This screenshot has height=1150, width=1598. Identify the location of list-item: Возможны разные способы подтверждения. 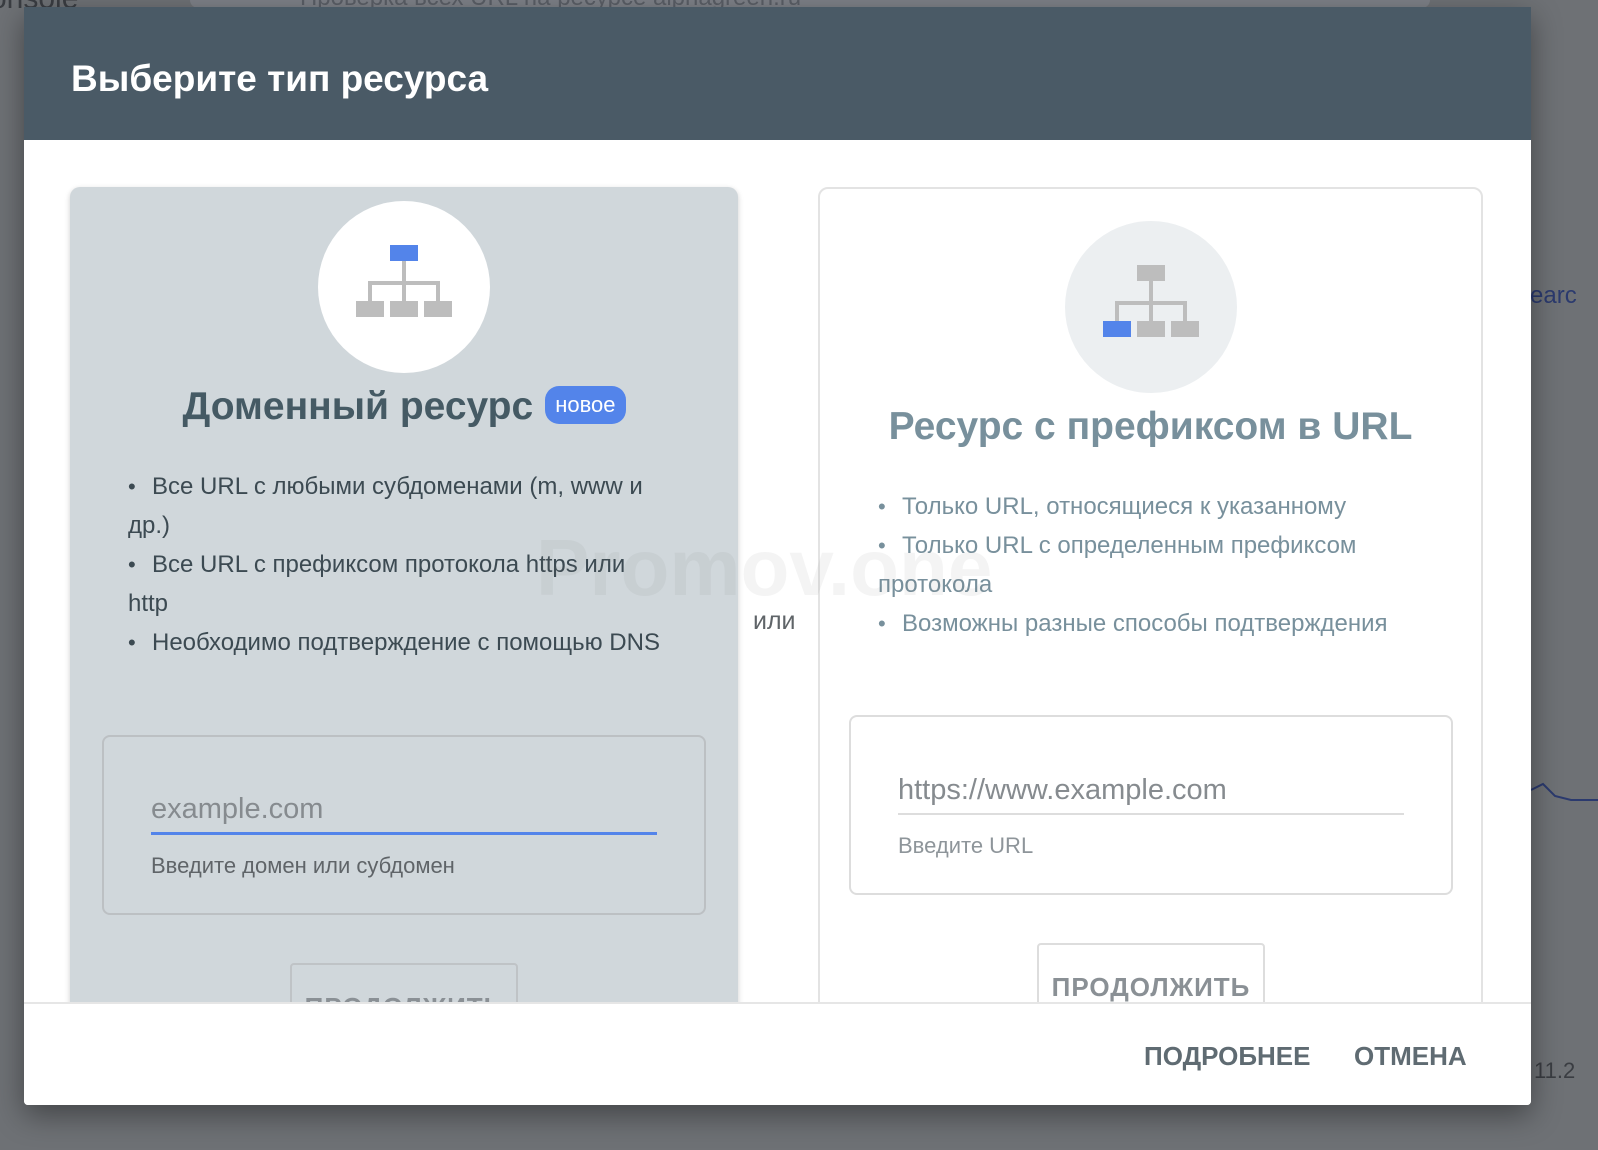
(1158, 623).